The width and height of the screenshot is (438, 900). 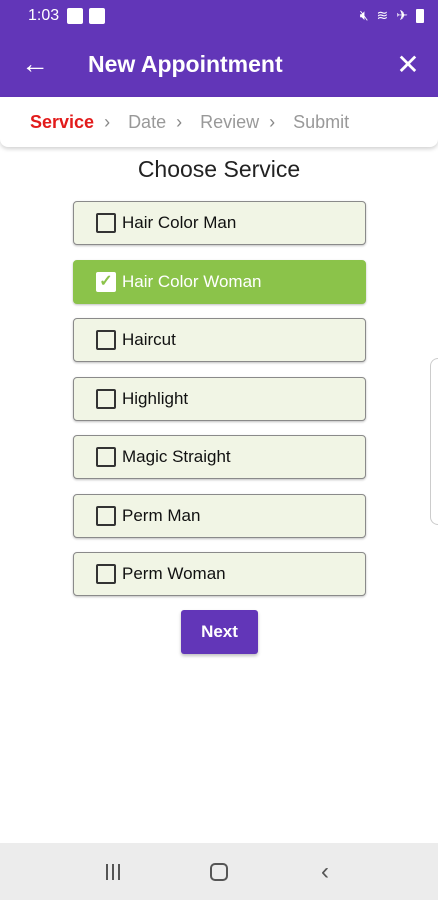 I want to click on service-label: Perm Man, so click(x=161, y=515).